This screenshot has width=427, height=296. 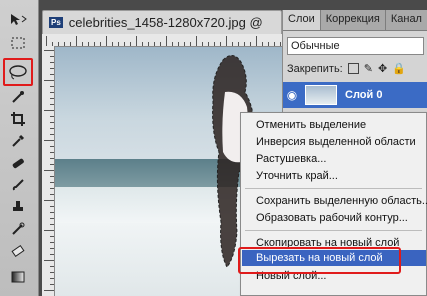 I want to click on visibility-eye-icon: ◉, so click(x=292, y=95).